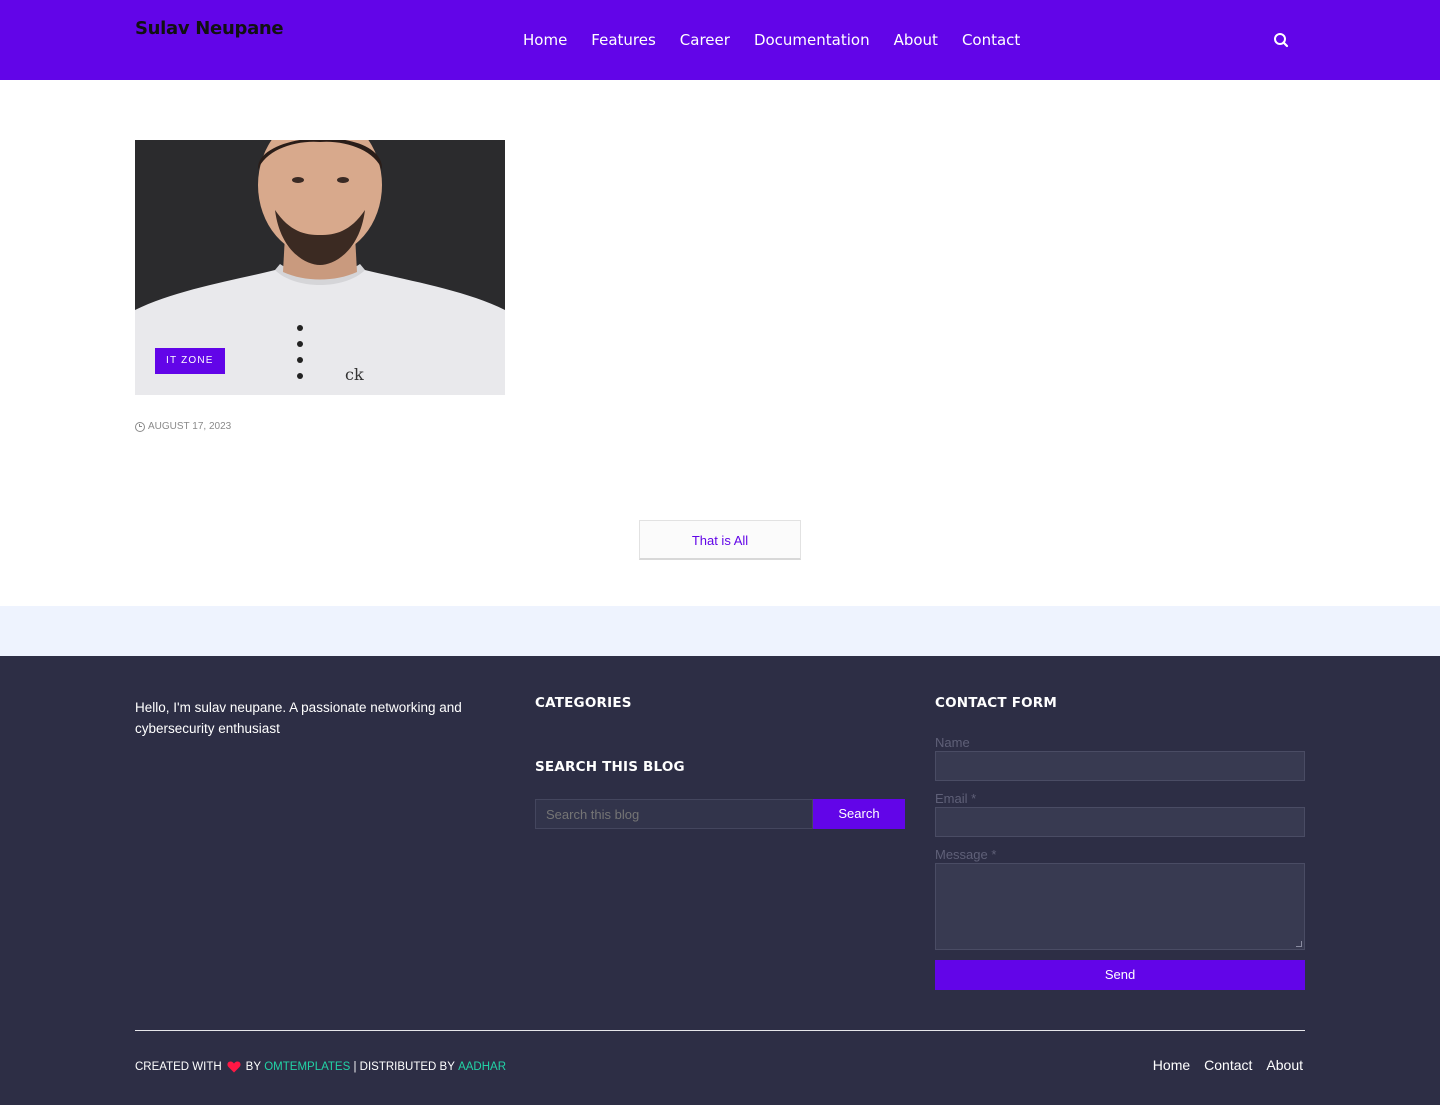  What do you see at coordinates (583, 703) in the screenshot?
I see `categories-heading: CATEGORIES` at bounding box center [583, 703].